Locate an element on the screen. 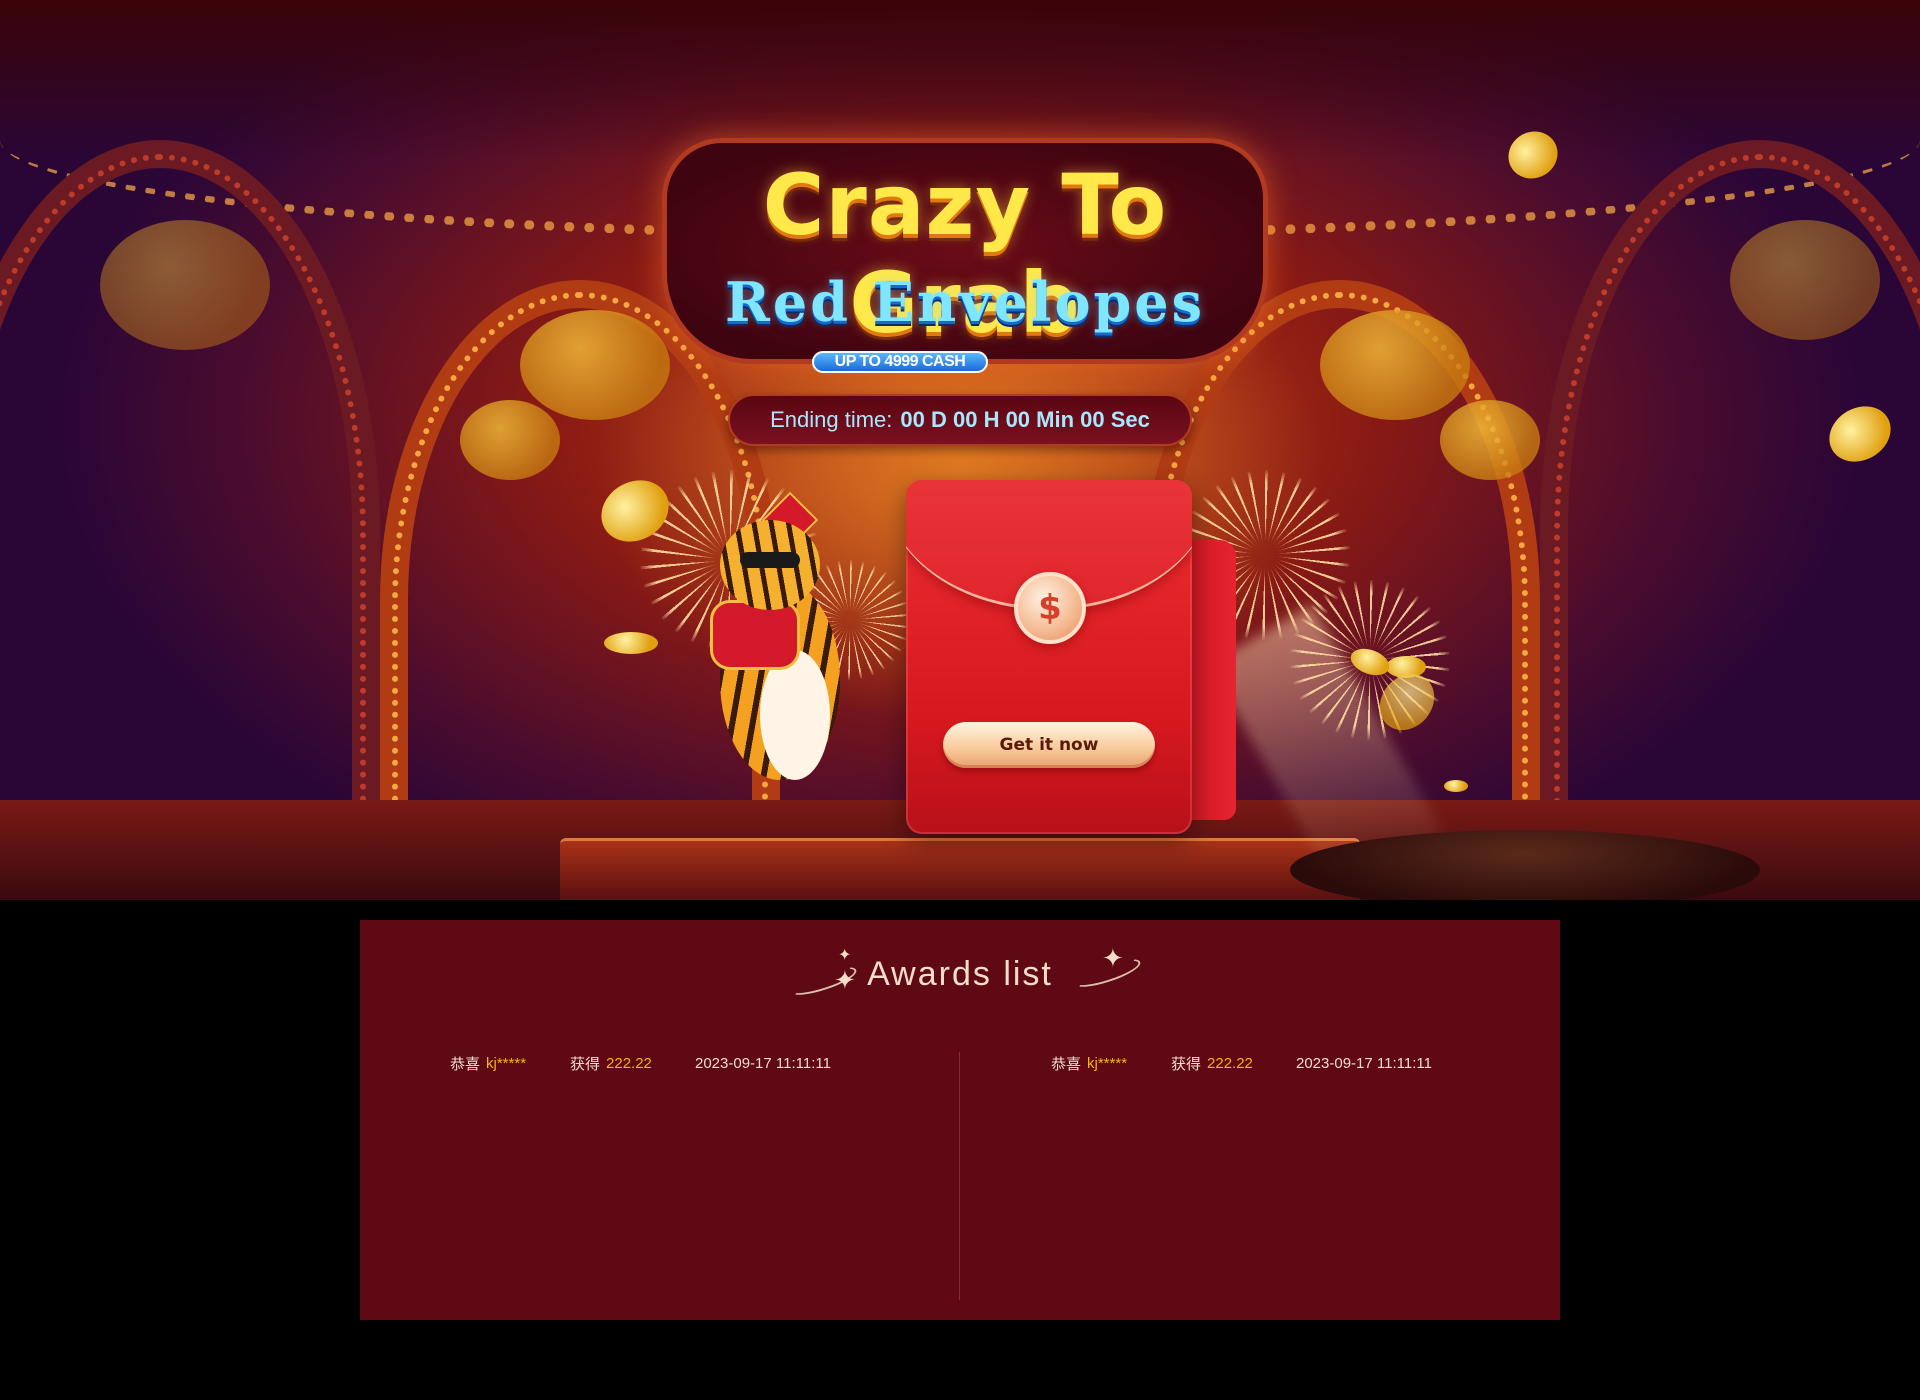 Image resolution: width=1920 pixels, height=1400 pixels. spotlight-podium is located at coordinates (1525, 865).